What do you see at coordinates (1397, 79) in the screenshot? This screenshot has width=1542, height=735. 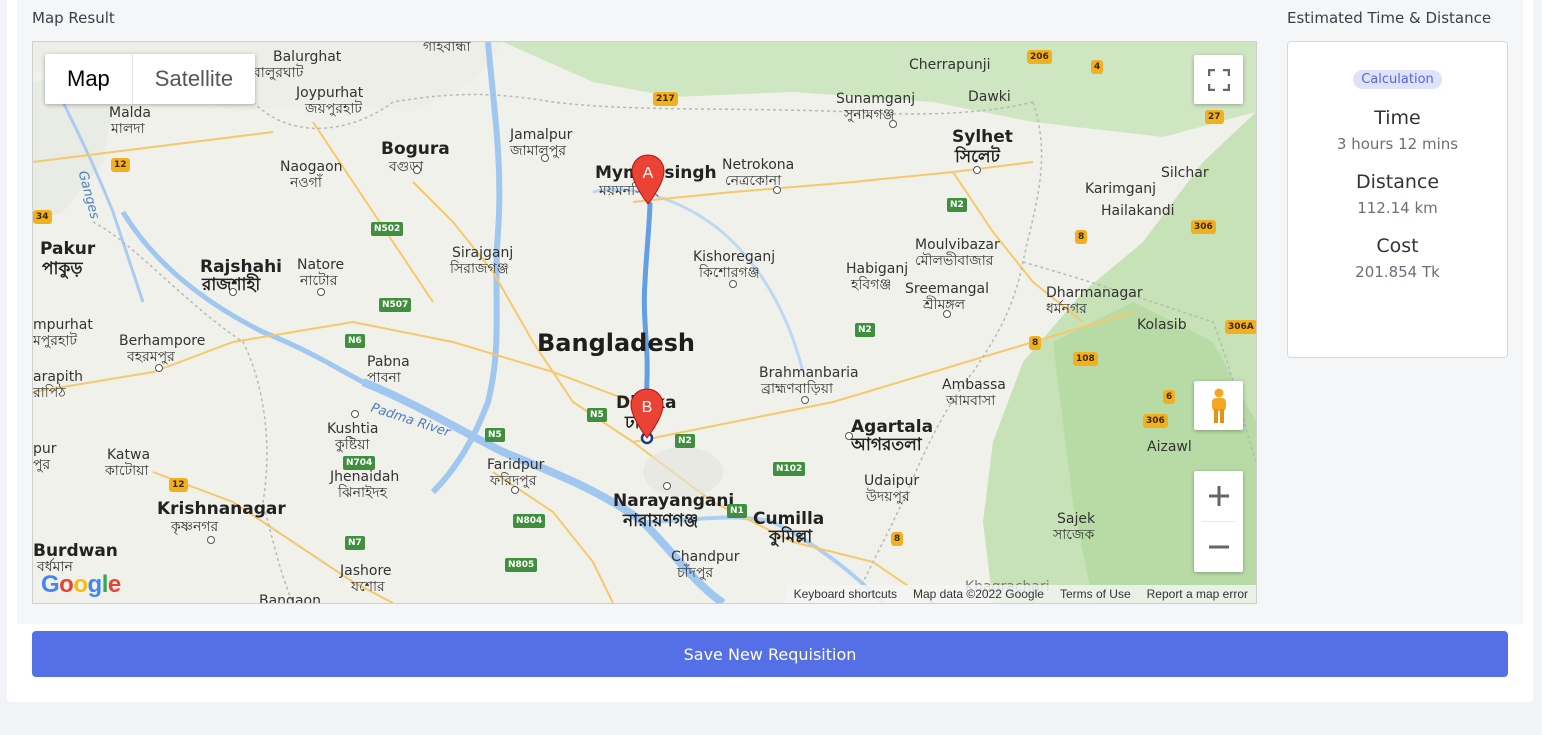 I see `calculation-badge: Calculation` at bounding box center [1397, 79].